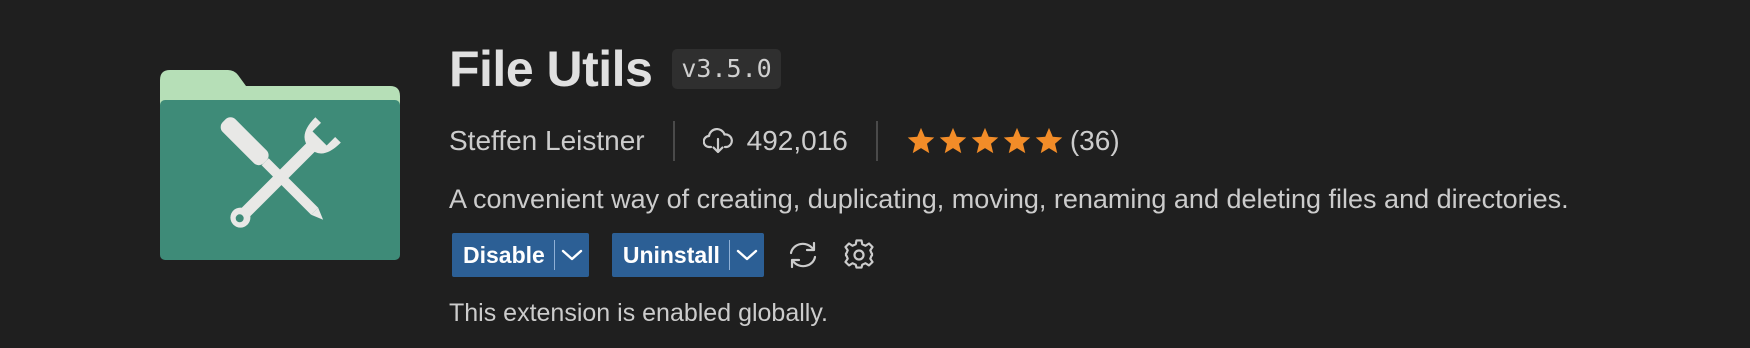 The image size is (1750, 348). What do you see at coordinates (670, 255) in the screenshot?
I see `uninstall-button-label: Uninstall` at bounding box center [670, 255].